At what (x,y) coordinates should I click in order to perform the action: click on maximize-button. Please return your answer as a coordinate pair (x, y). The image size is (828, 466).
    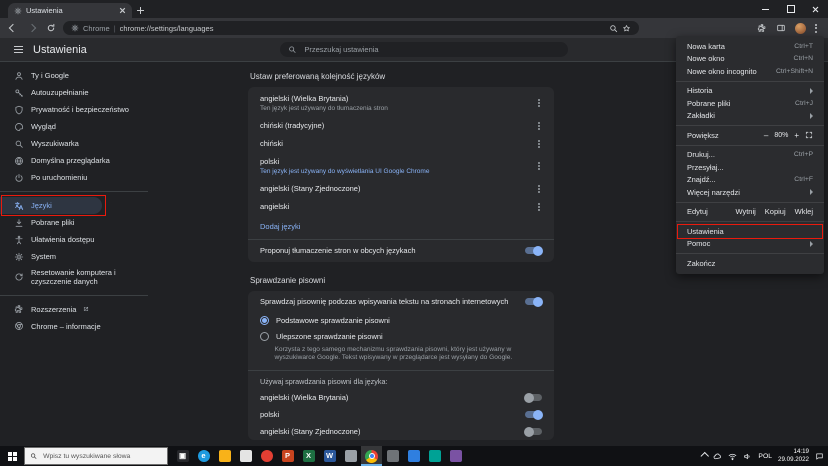
    Looking at the image, I should click on (790, 9).